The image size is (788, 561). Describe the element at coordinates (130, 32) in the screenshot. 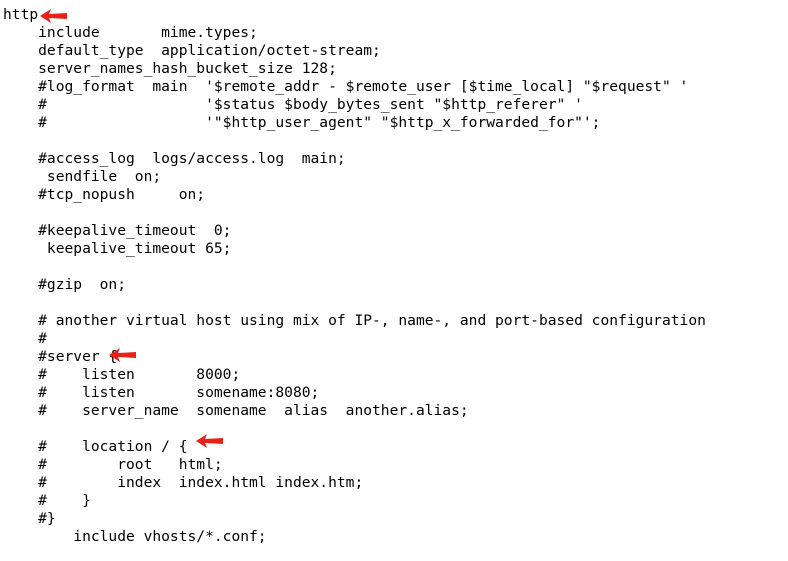

I see `code-line-2: include mime.types;` at that location.